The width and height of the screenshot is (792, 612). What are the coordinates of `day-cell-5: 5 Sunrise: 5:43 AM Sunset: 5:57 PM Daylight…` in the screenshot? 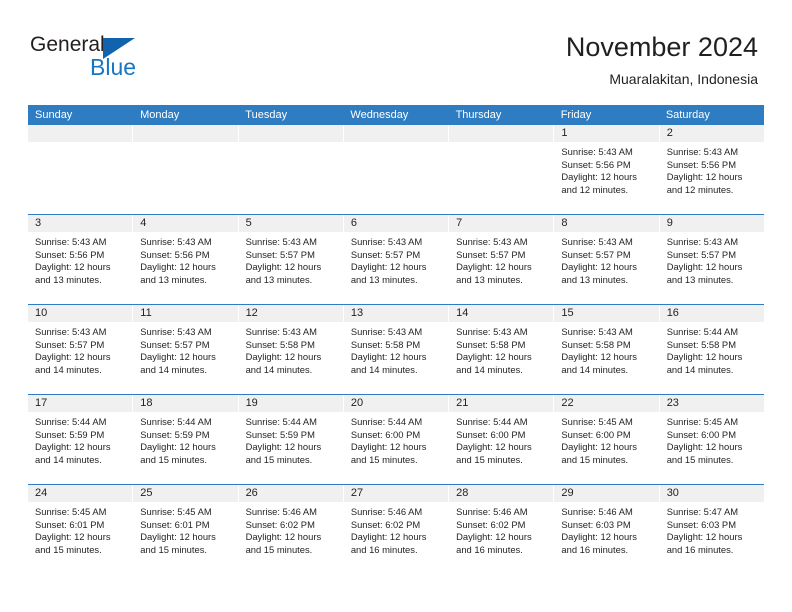 It's located at (291, 259).